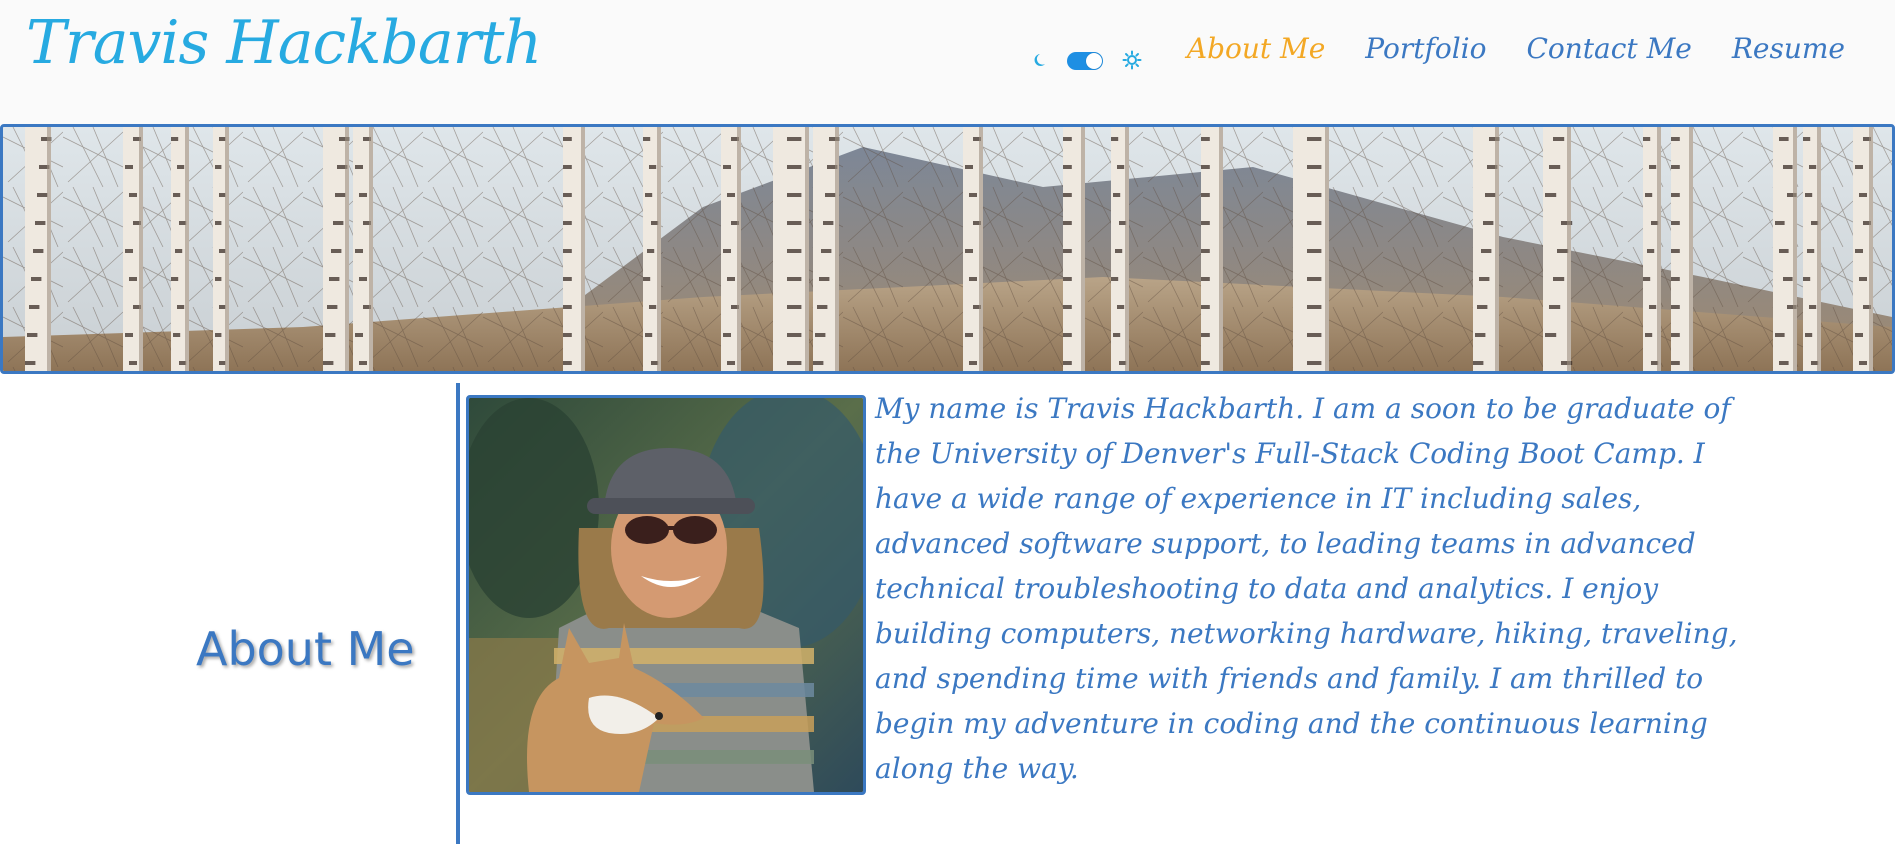 This screenshot has width=1895, height=844. What do you see at coordinates (1094, 61) in the screenshot?
I see `theme-switch-knob` at bounding box center [1094, 61].